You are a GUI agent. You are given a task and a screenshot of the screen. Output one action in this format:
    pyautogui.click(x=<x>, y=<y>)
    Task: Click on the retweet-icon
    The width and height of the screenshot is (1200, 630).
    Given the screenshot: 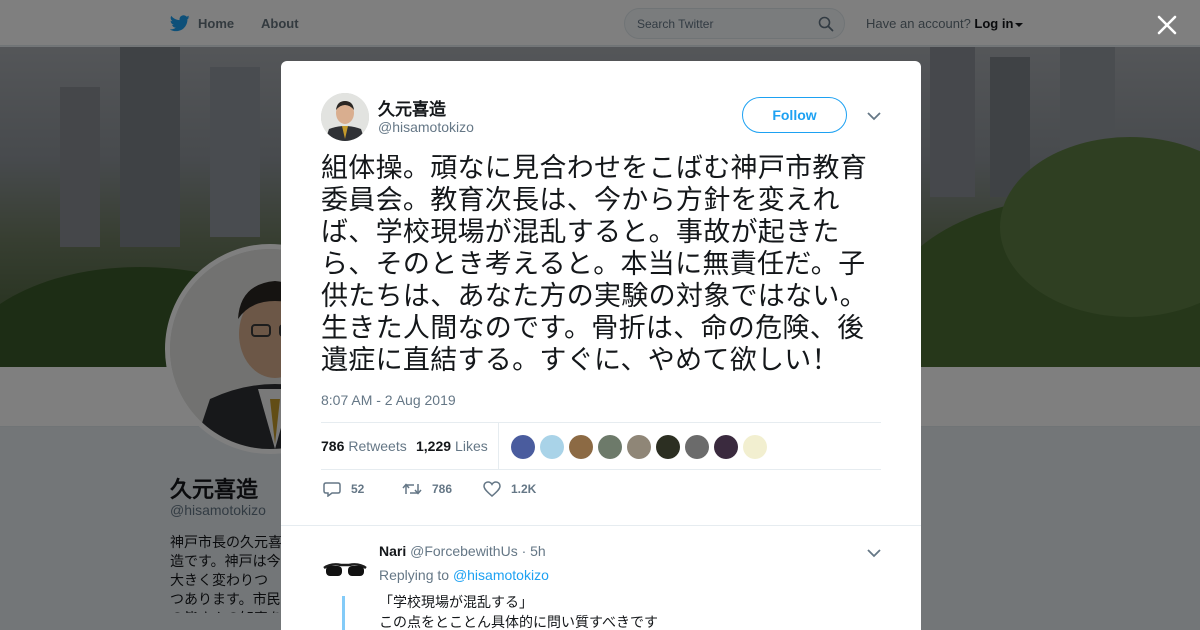 What is the action you would take?
    pyautogui.click(x=412, y=489)
    